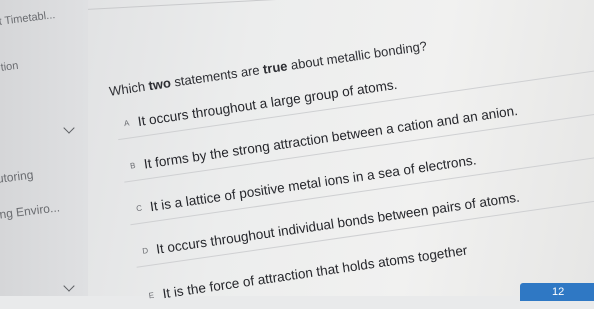 The width and height of the screenshot is (594, 309). Describe the element at coordinates (159, 84) in the screenshot. I see `question-emphasis-two: two` at that location.